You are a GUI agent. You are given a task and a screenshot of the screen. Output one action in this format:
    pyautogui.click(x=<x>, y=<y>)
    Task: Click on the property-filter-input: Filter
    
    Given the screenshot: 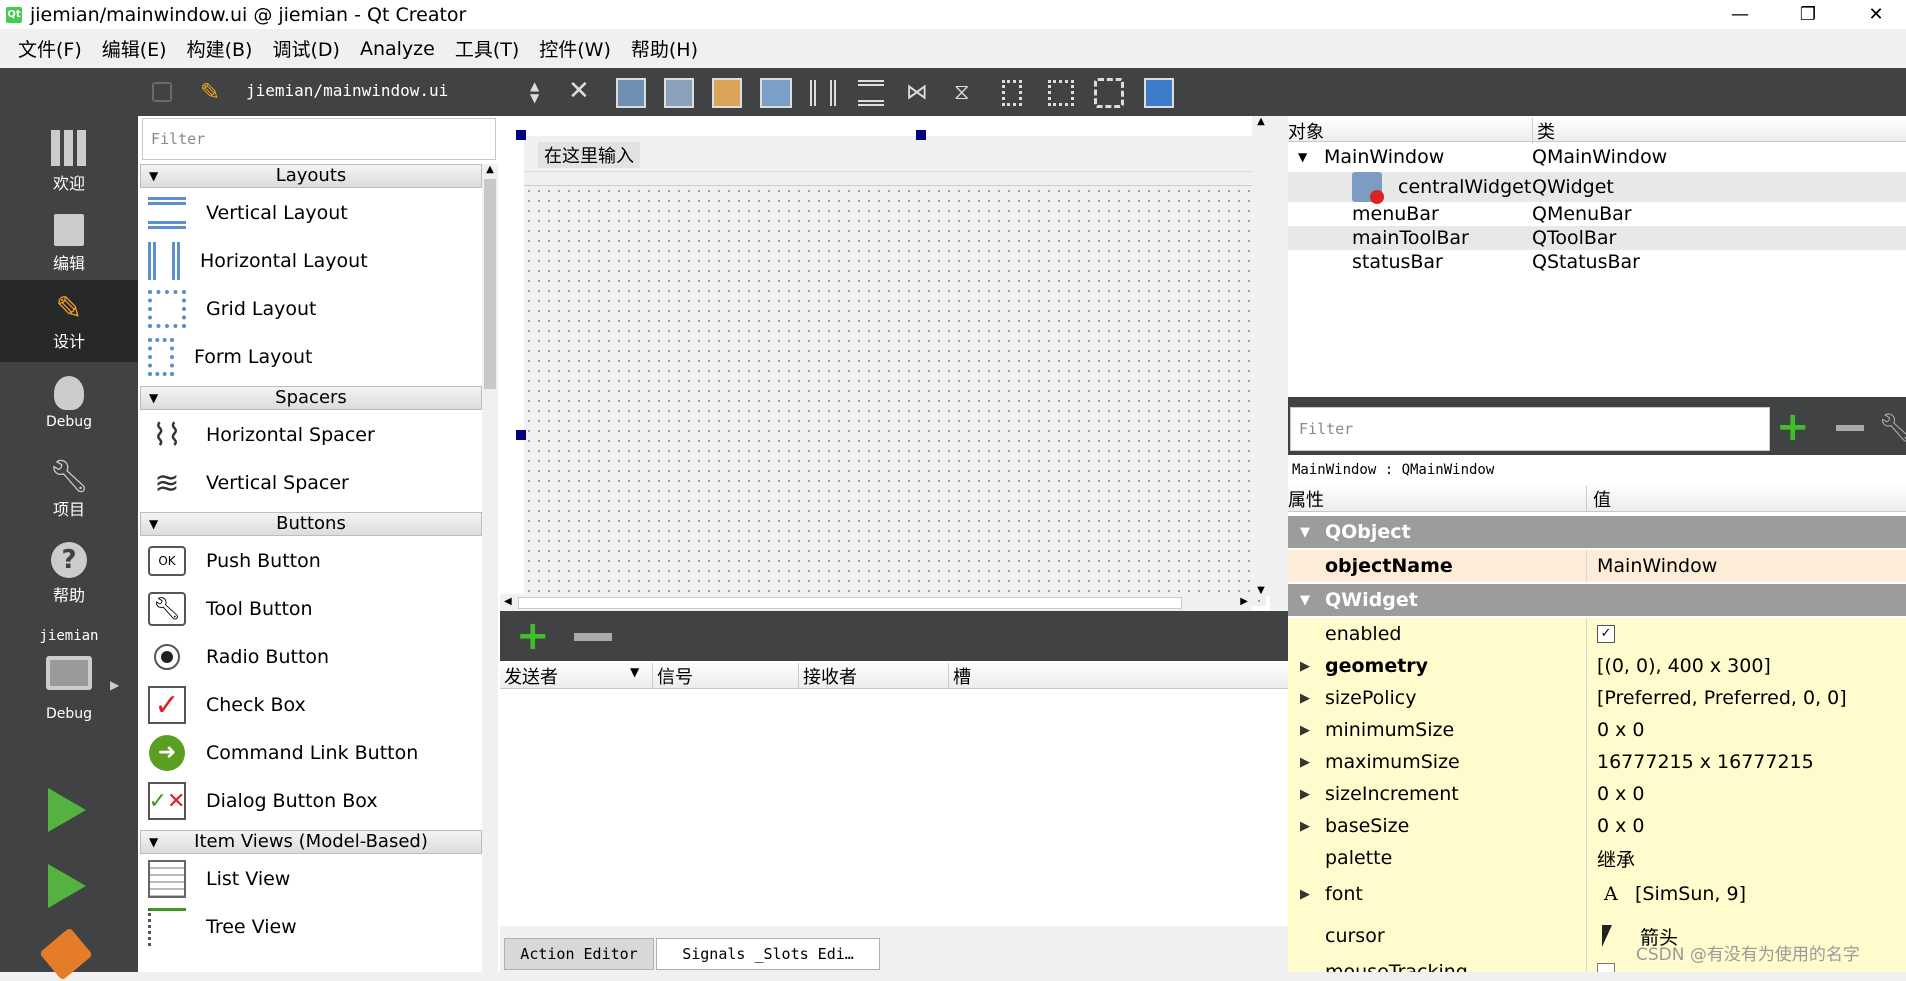 What is the action you would take?
    pyautogui.click(x=1530, y=429)
    